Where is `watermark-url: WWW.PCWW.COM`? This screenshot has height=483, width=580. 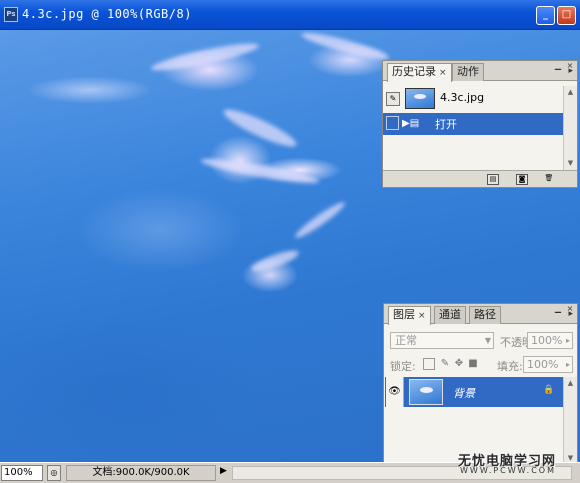 watermark-url: WWW.PCWW.COM is located at coordinates (508, 470).